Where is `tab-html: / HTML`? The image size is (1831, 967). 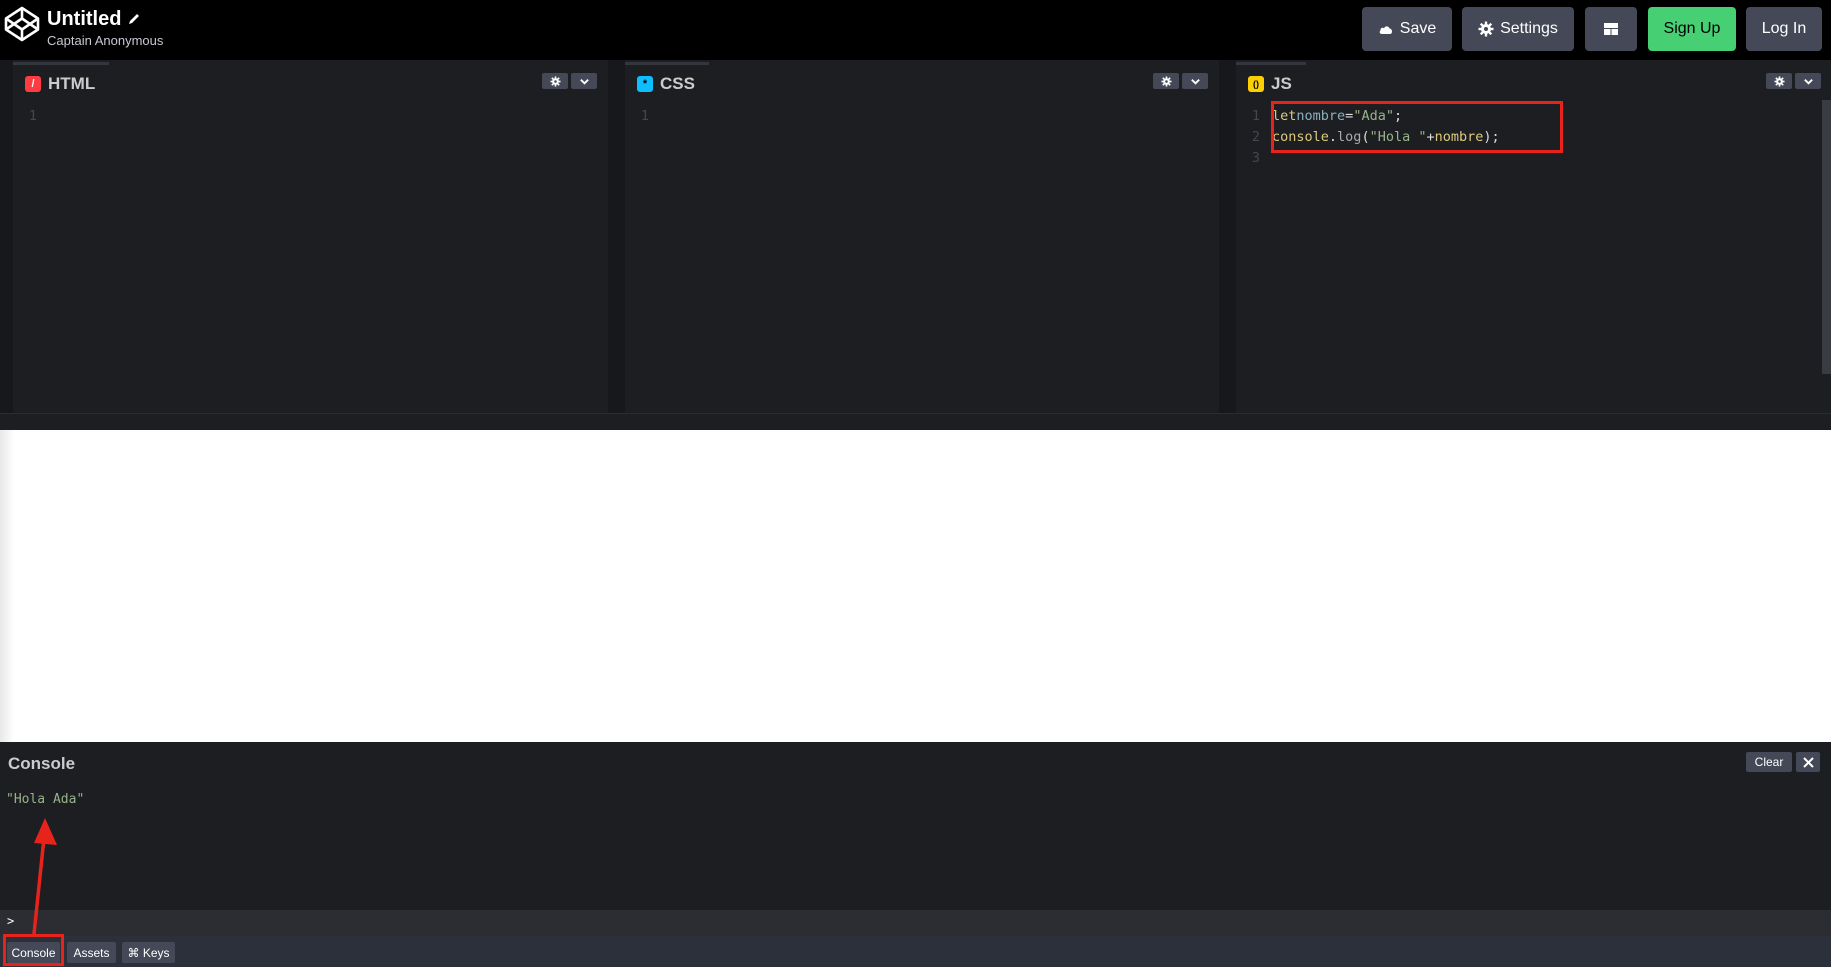 tab-html: / HTML is located at coordinates (61, 82).